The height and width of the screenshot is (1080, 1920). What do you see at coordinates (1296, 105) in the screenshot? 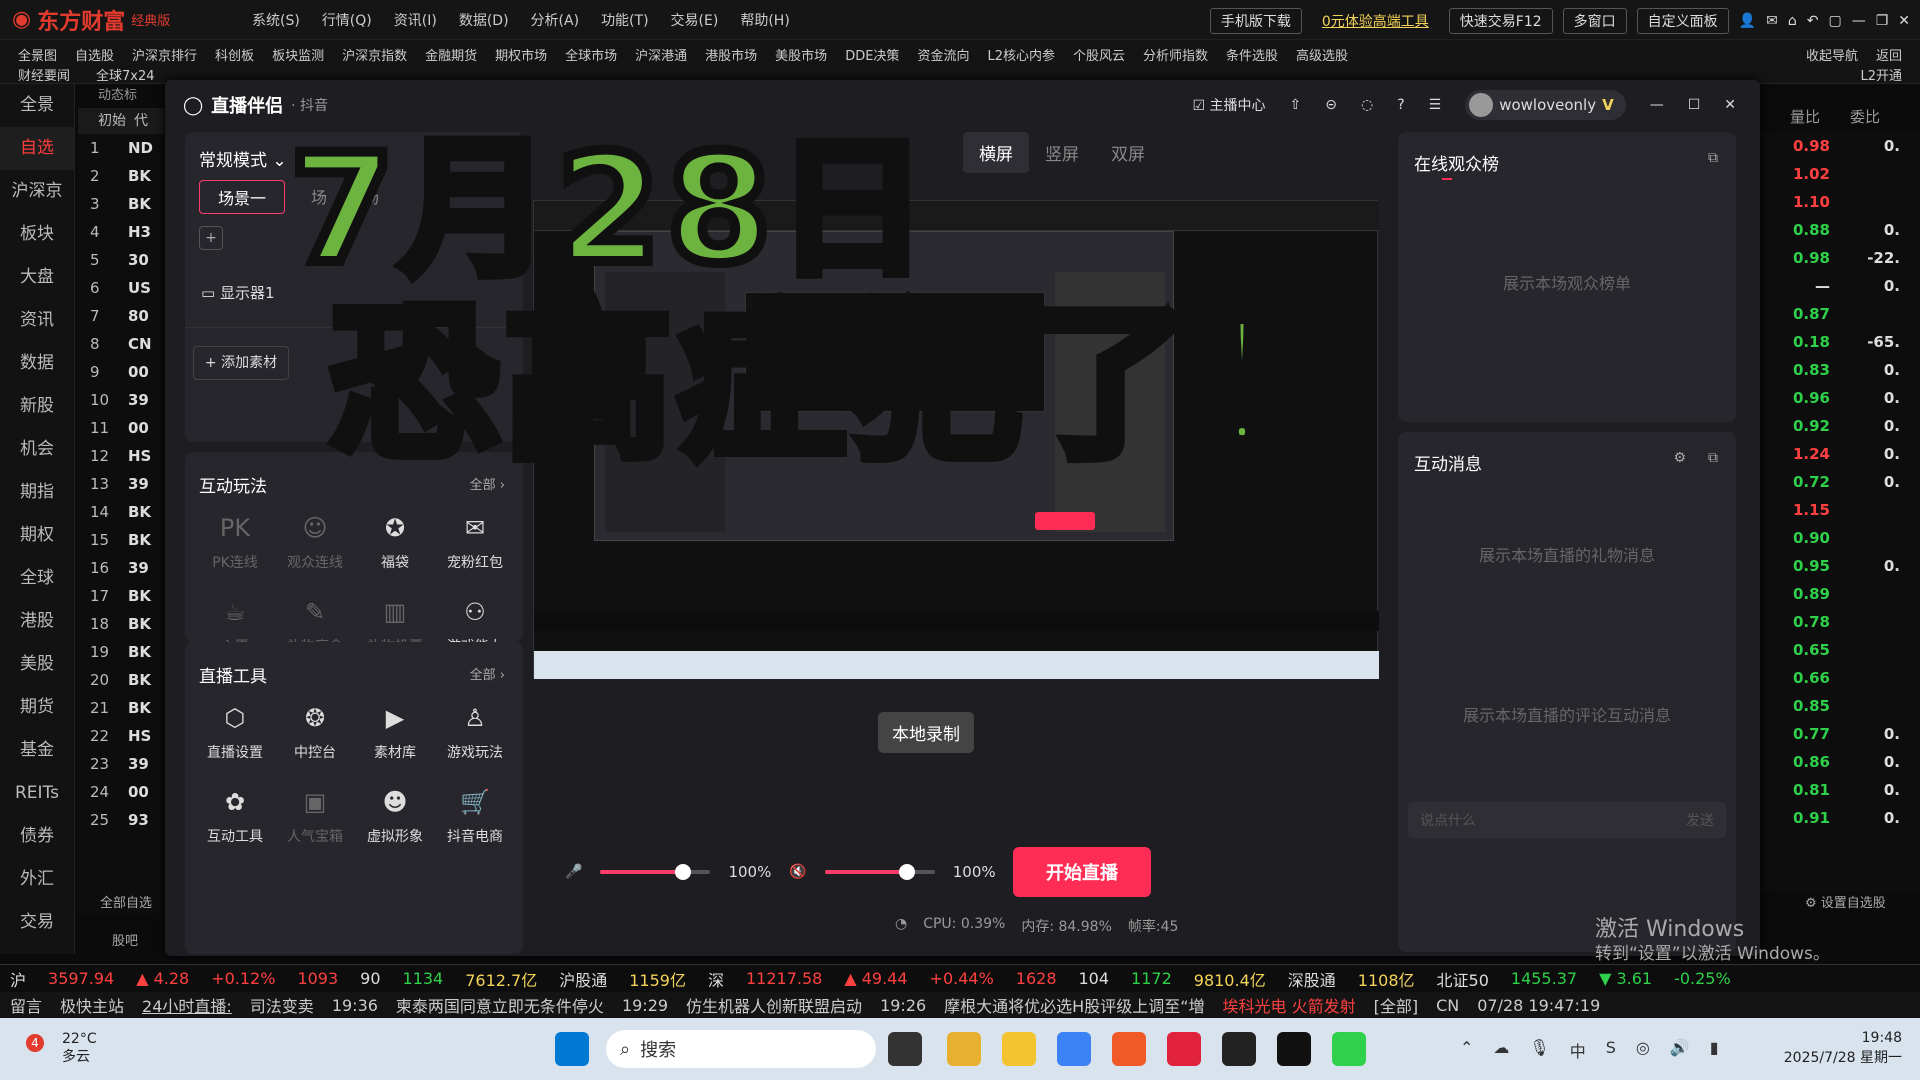
I see `upload-icon: ⇧` at bounding box center [1296, 105].